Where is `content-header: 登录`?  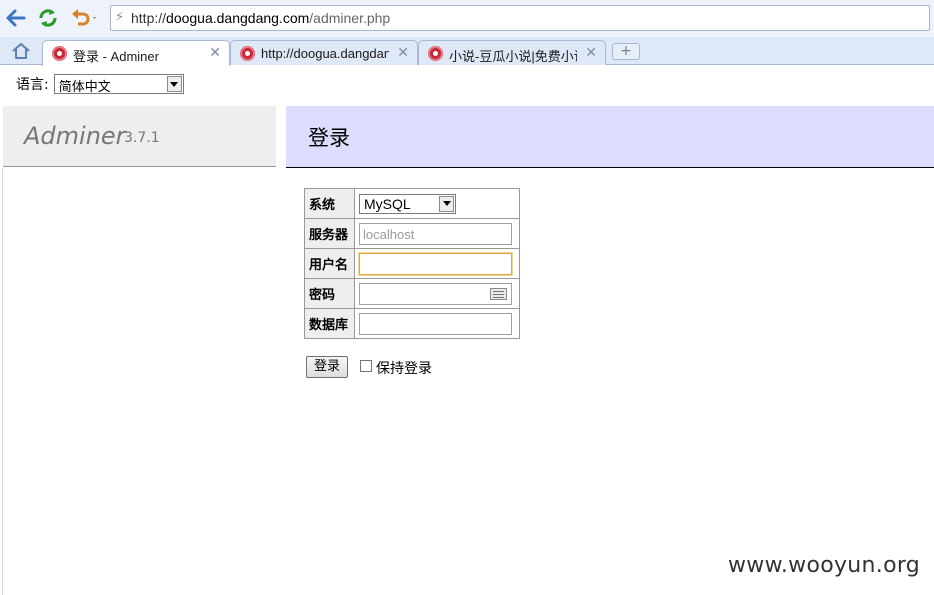
content-header: 登录 is located at coordinates (610, 137).